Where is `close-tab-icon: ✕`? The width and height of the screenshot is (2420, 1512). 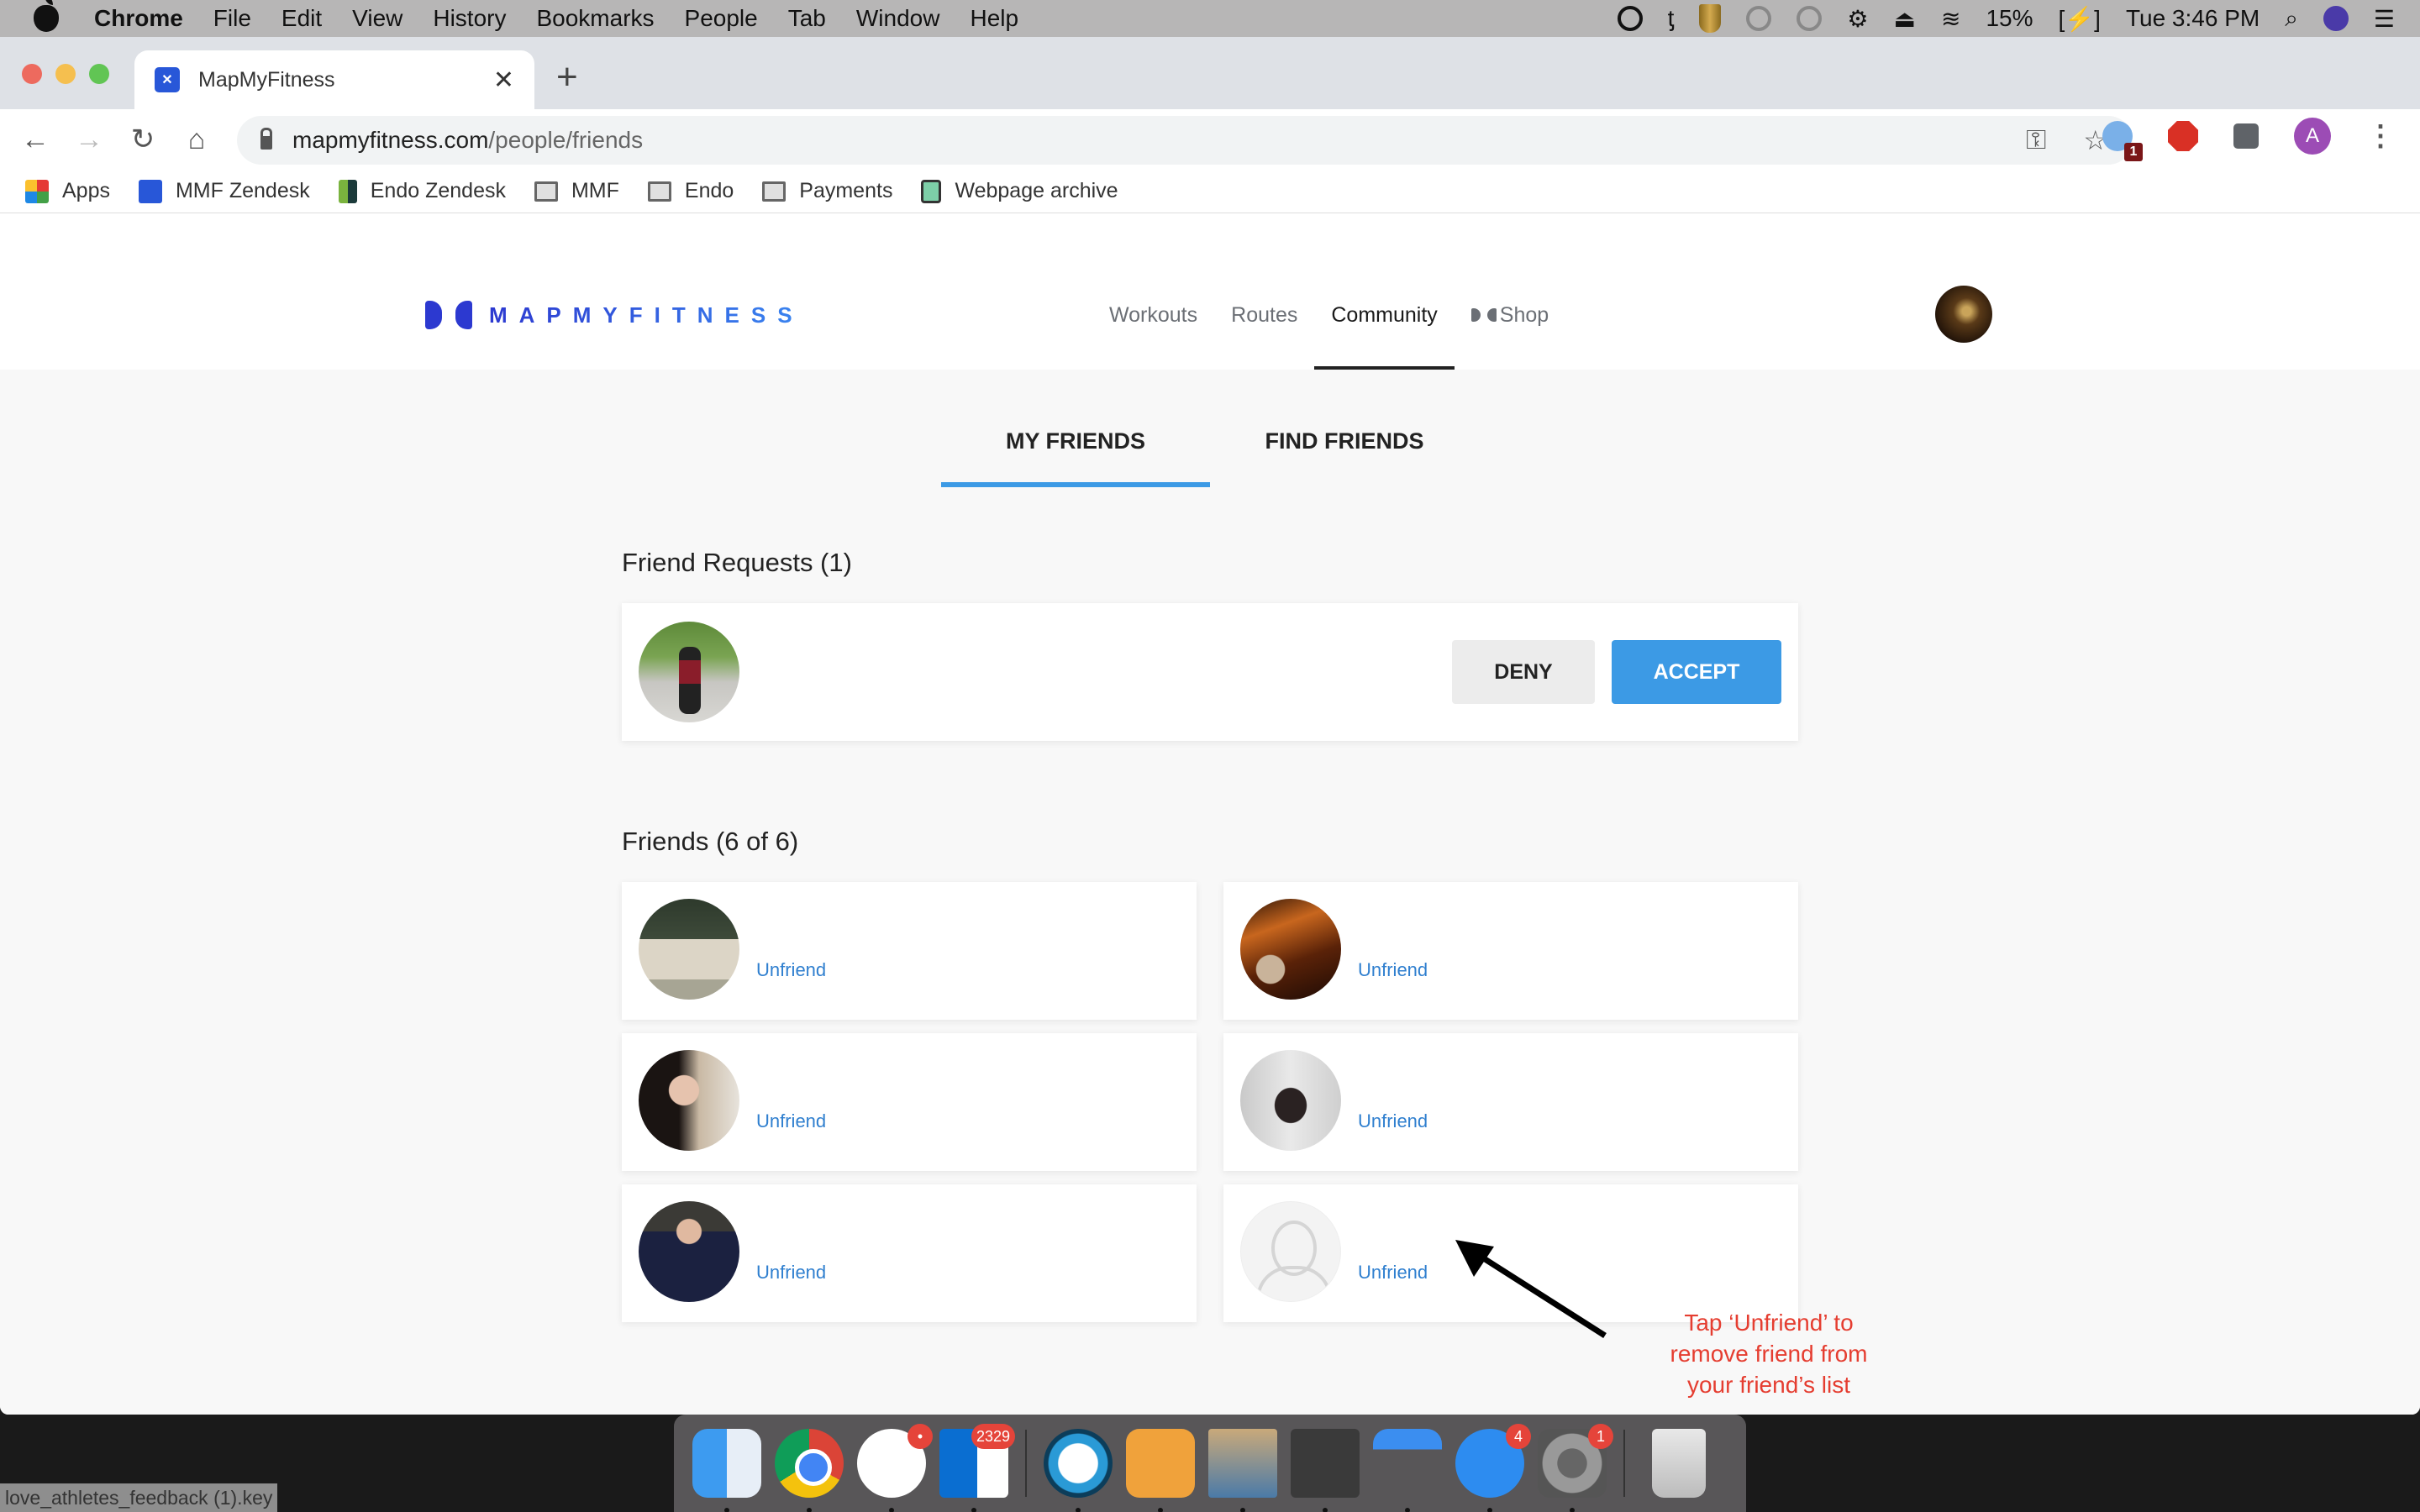 close-tab-icon: ✕ is located at coordinates (503, 80).